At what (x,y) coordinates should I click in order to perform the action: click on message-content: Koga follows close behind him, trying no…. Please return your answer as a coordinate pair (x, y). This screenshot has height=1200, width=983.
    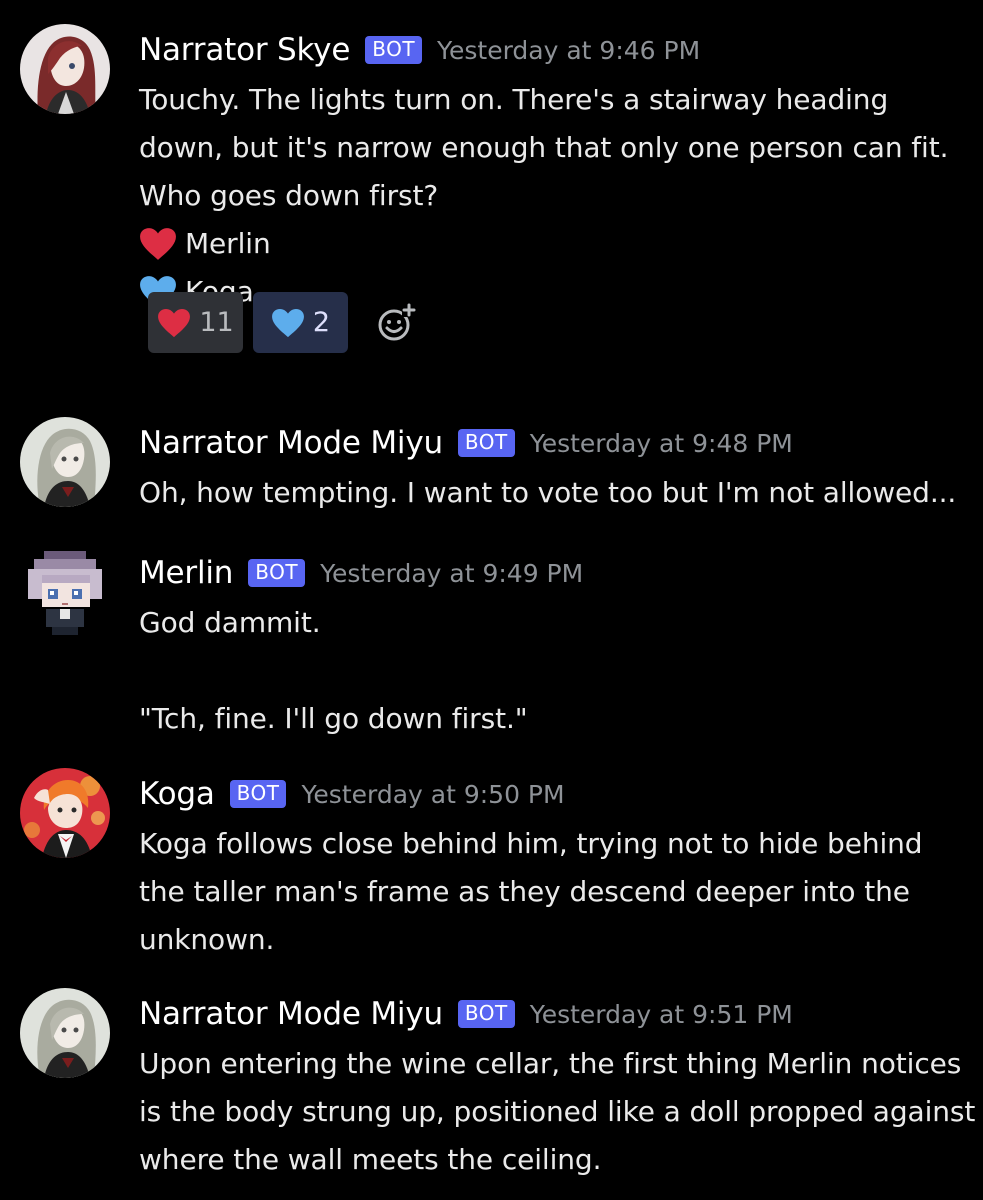
    Looking at the image, I should click on (554, 892).